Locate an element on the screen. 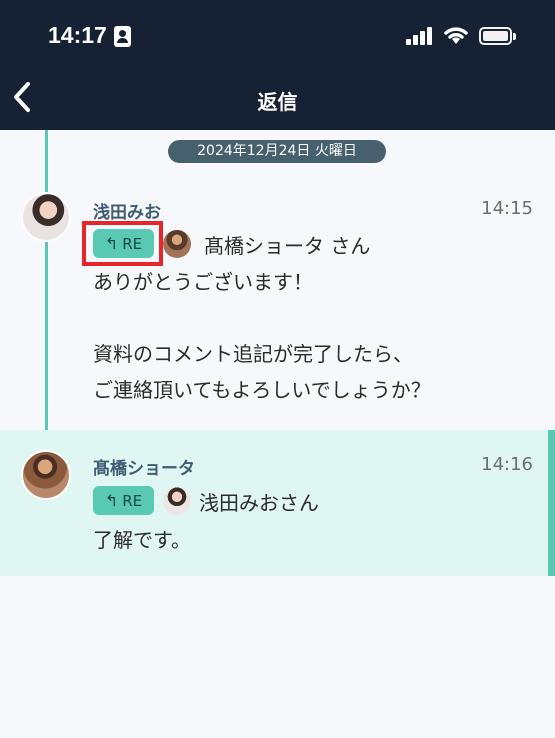 The image size is (555, 738). re-label: RE is located at coordinates (132, 501).